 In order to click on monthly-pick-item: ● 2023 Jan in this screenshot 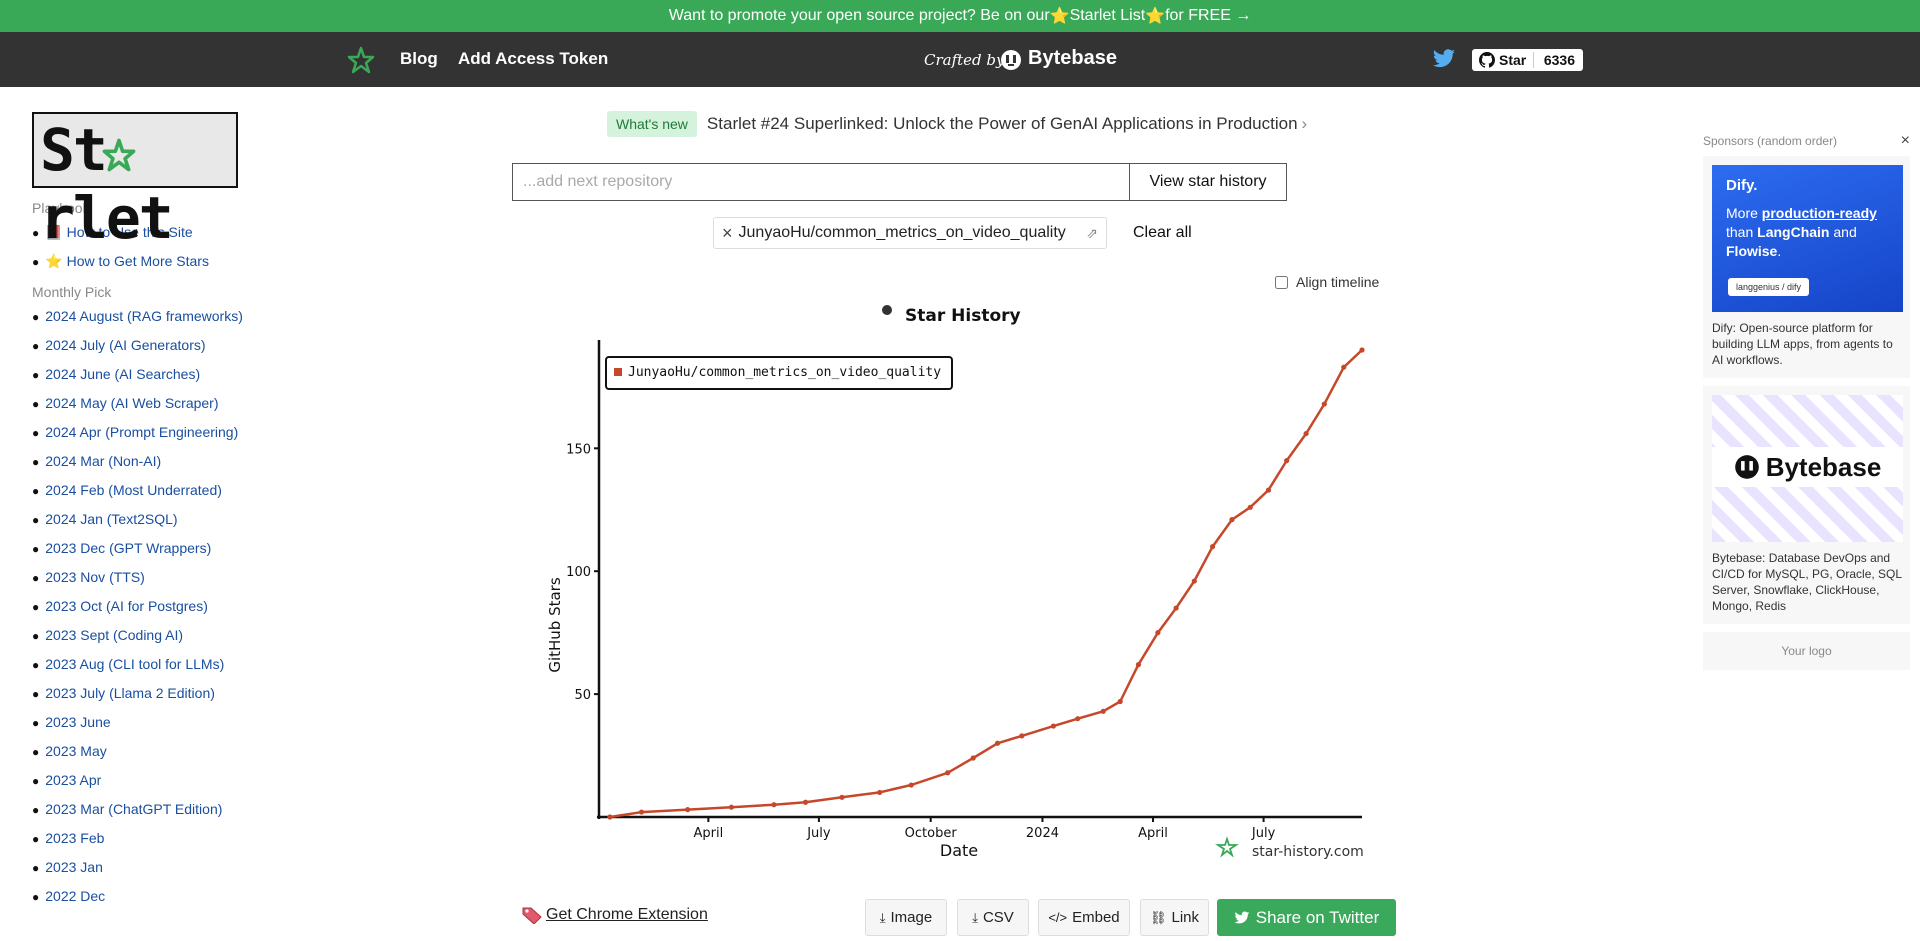, I will do `click(142, 867)`.